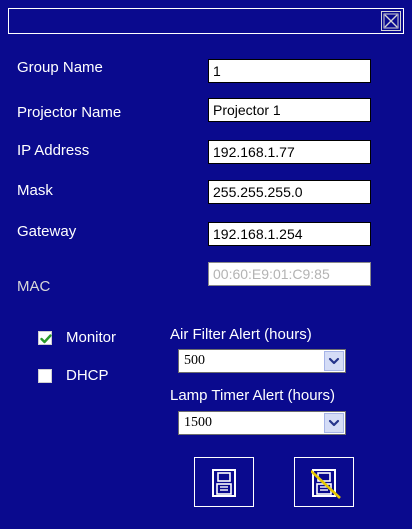  I want to click on group-name-label: Group Name, so click(60, 67).